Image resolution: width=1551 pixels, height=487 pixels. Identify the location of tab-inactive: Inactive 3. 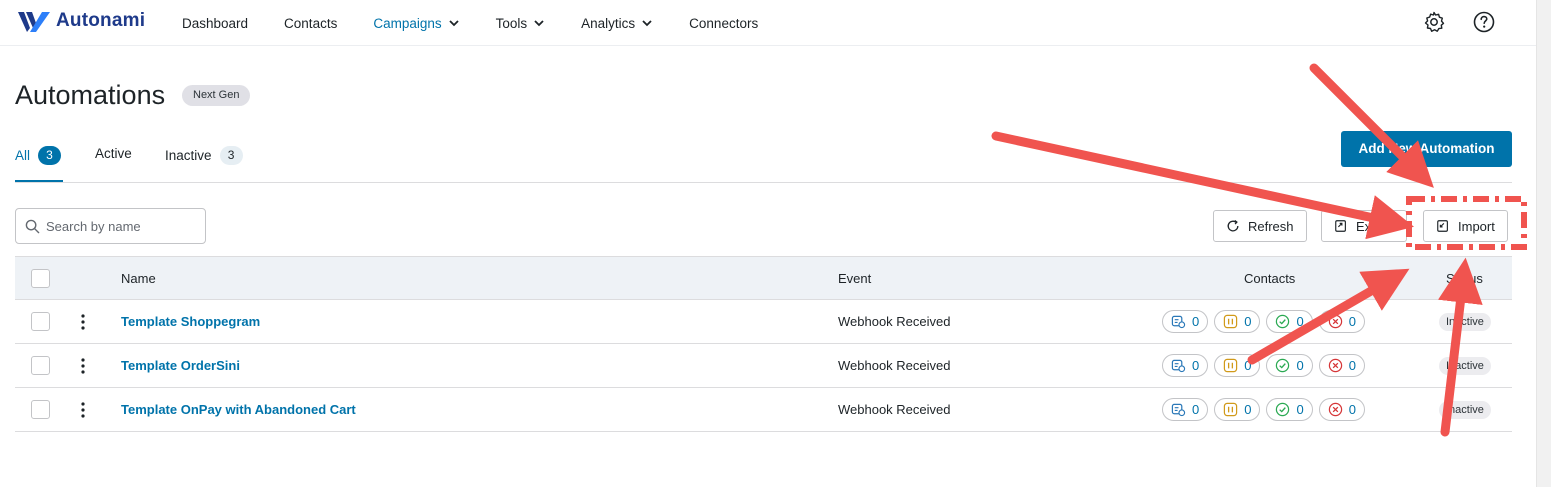
(204, 155).